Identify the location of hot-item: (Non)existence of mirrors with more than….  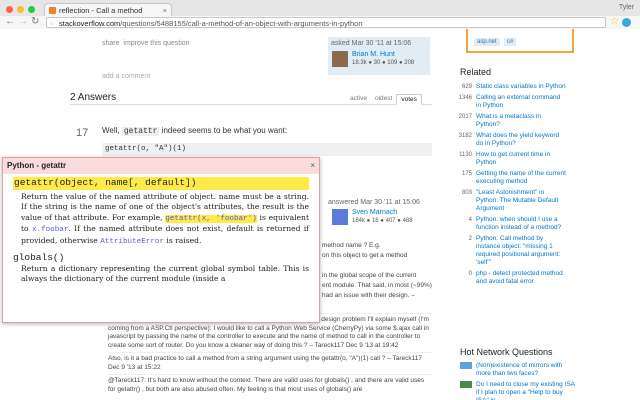
(518, 370).